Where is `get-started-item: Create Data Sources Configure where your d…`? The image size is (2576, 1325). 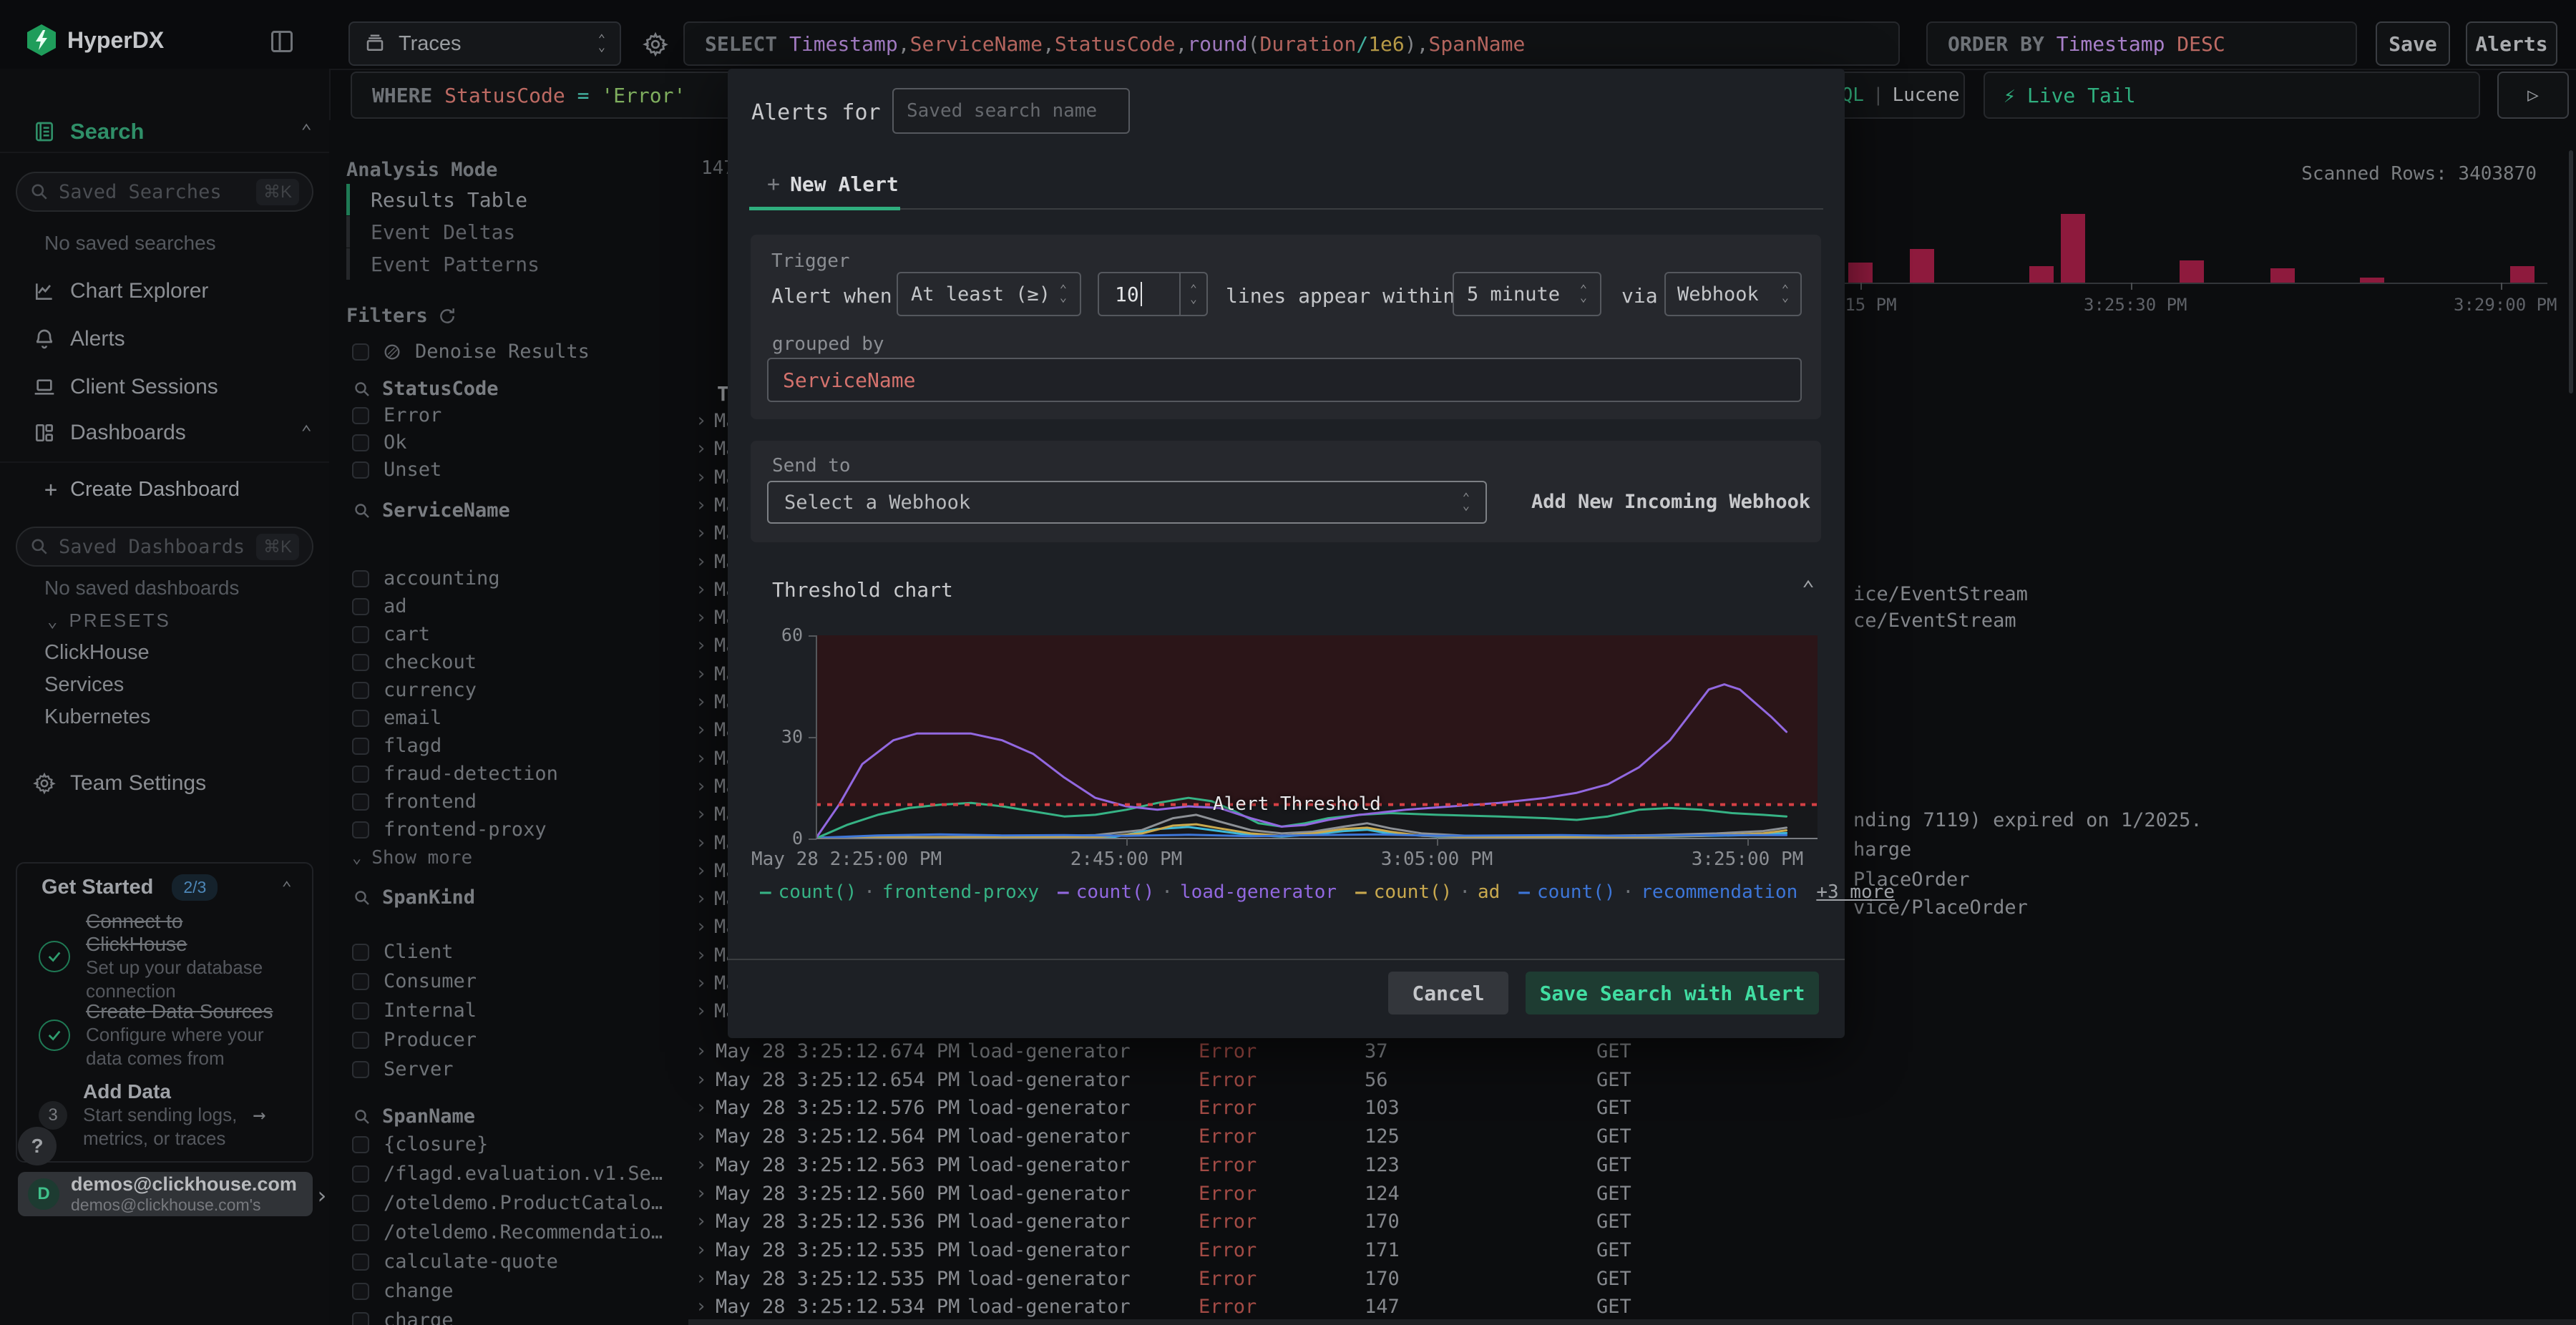 get-started-item: Create Data Sources Configure where your d… is located at coordinates (167, 1035).